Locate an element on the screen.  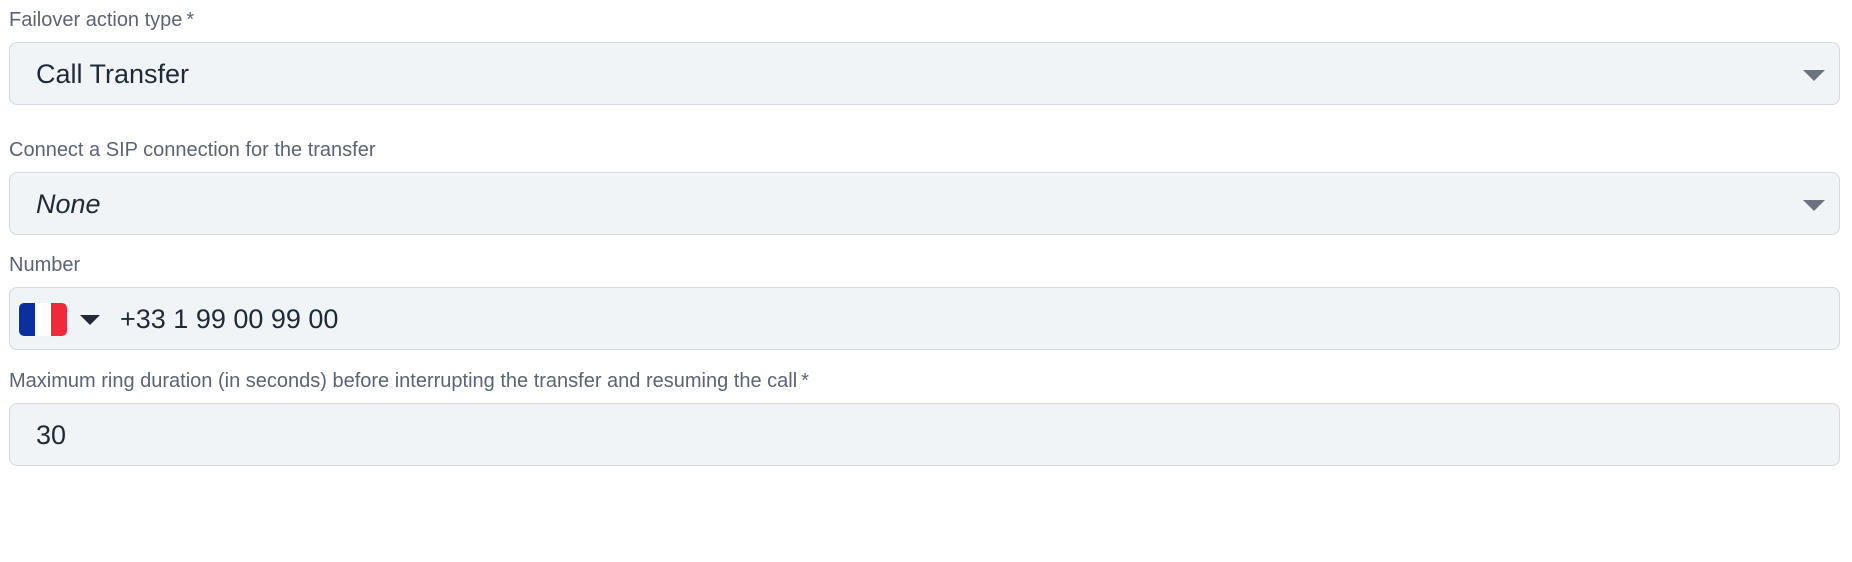
ring-duration-value: 30 is located at coordinates (51, 435).